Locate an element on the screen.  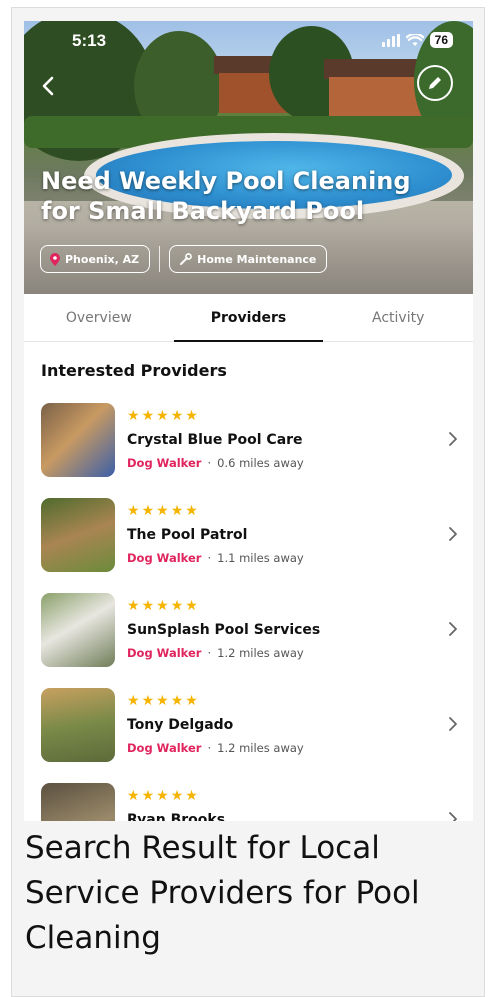
location-chip: Phoenix, AZ is located at coordinates (95, 259).